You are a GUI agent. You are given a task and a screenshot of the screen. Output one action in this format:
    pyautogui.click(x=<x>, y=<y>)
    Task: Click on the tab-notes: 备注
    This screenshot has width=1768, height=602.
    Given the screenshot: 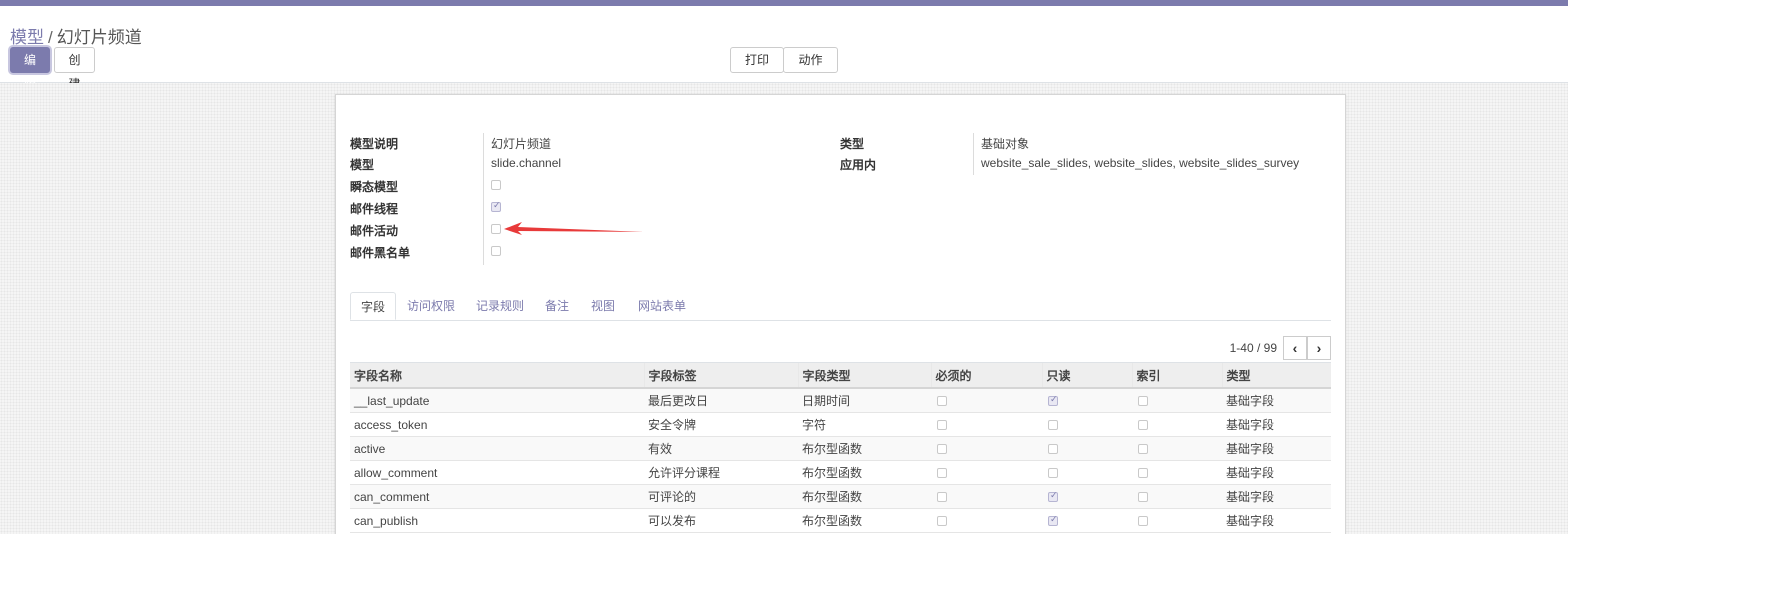 What is the action you would take?
    pyautogui.click(x=557, y=306)
    